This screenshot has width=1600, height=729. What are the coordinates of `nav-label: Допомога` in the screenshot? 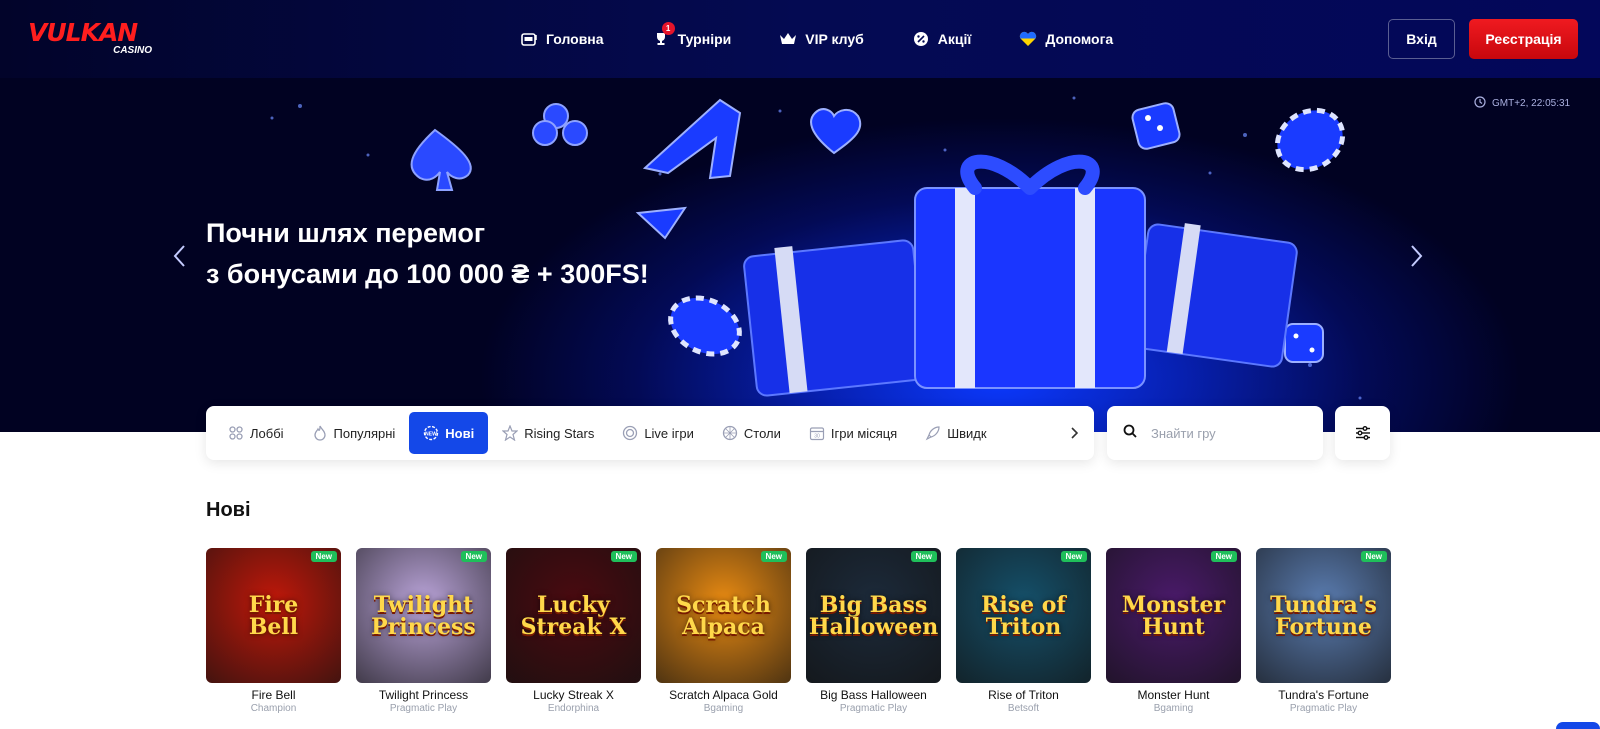 It's located at (1079, 39).